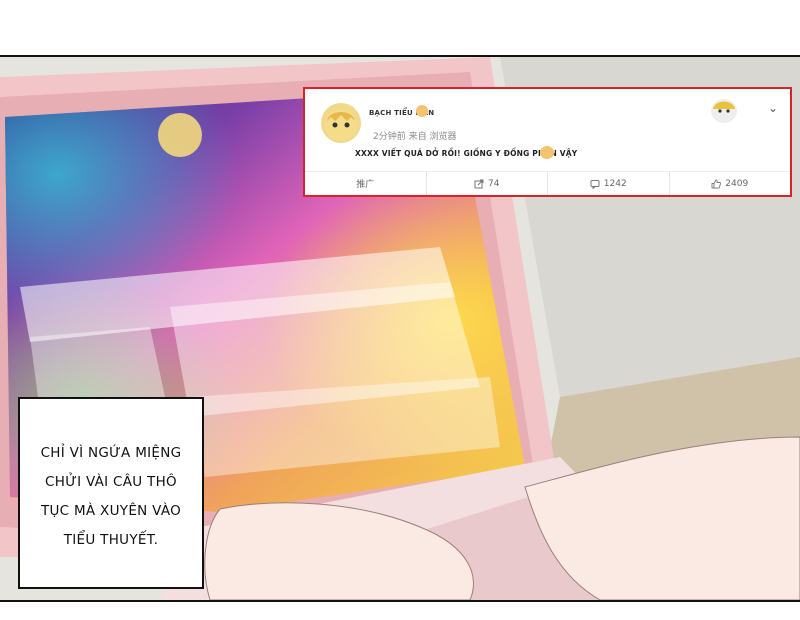  I want to click on like-icon, so click(716, 183).